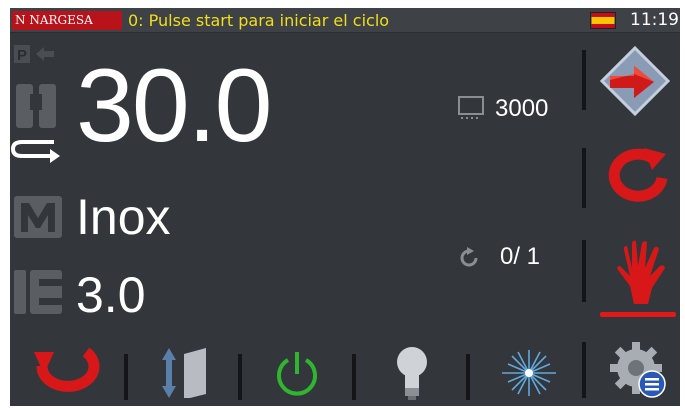 The width and height of the screenshot is (685, 412). Describe the element at coordinates (521, 109) in the screenshot. I see `piece-count-value: 3000` at that location.